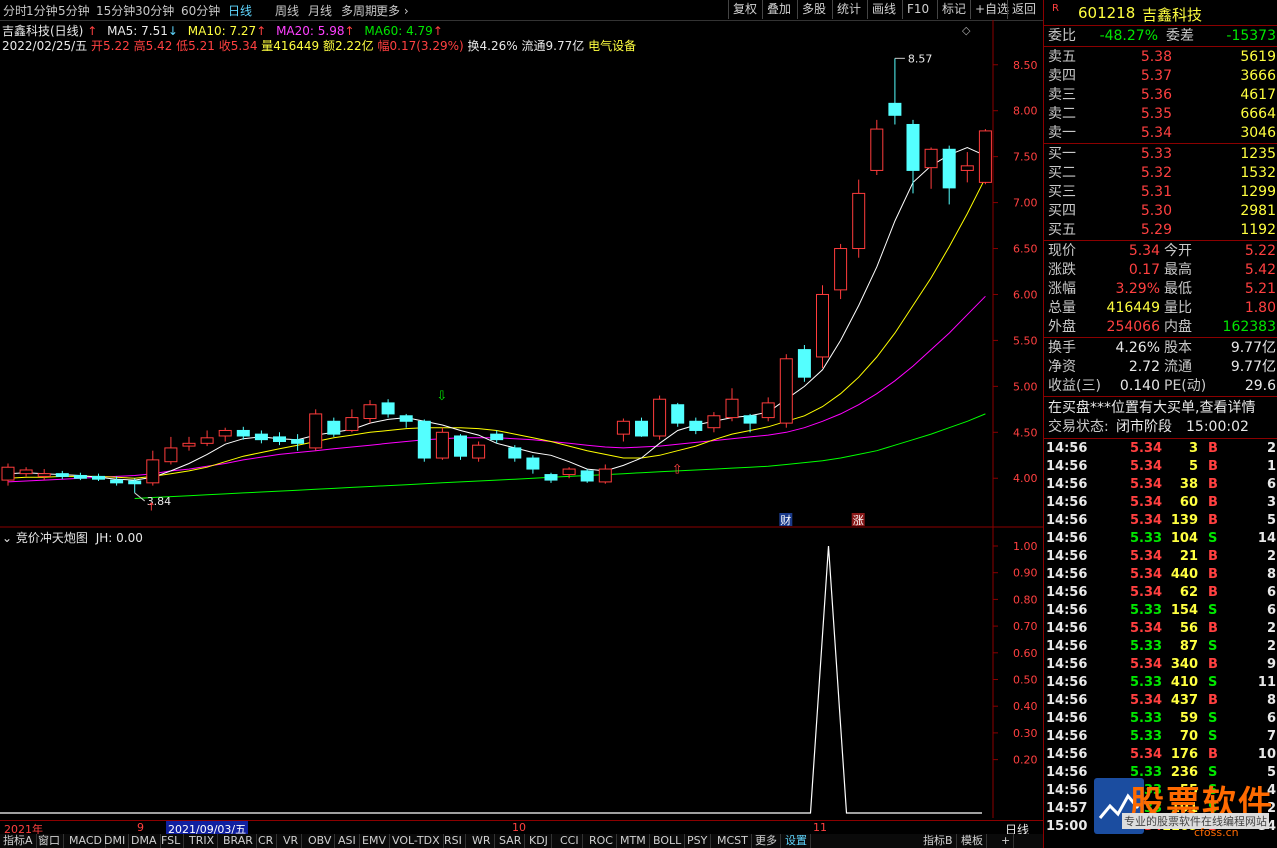 The width and height of the screenshot is (1277, 848). What do you see at coordinates (1178, 289) in the screenshot?
I see `quote-label: 最低` at bounding box center [1178, 289].